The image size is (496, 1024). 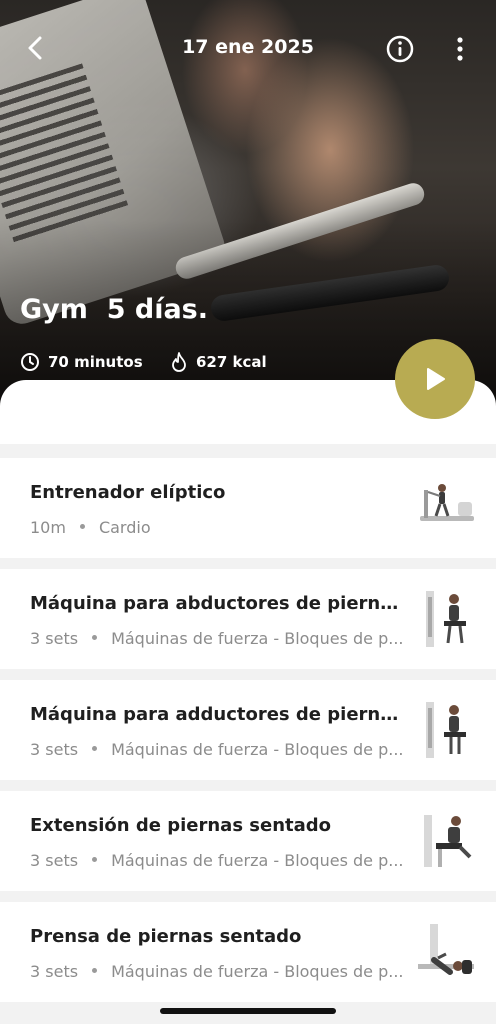 I want to click on workout-duration: 70 minutos, so click(x=81, y=362).